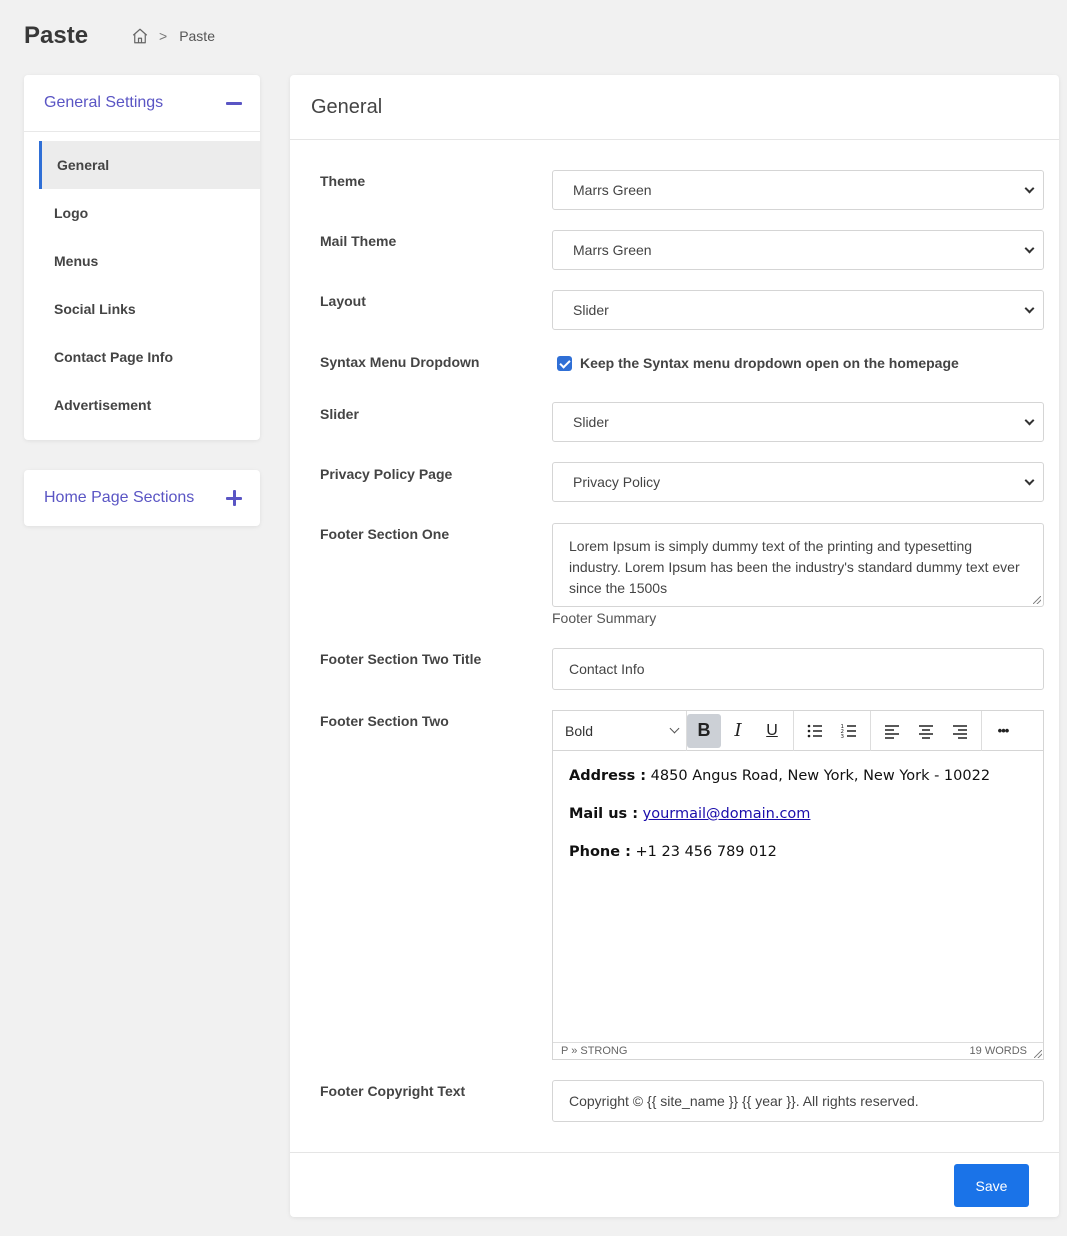 The width and height of the screenshot is (1067, 1236). Describe the element at coordinates (401, 659) in the screenshot. I see `footer-two-title-label: Footer Section Two Title` at that location.